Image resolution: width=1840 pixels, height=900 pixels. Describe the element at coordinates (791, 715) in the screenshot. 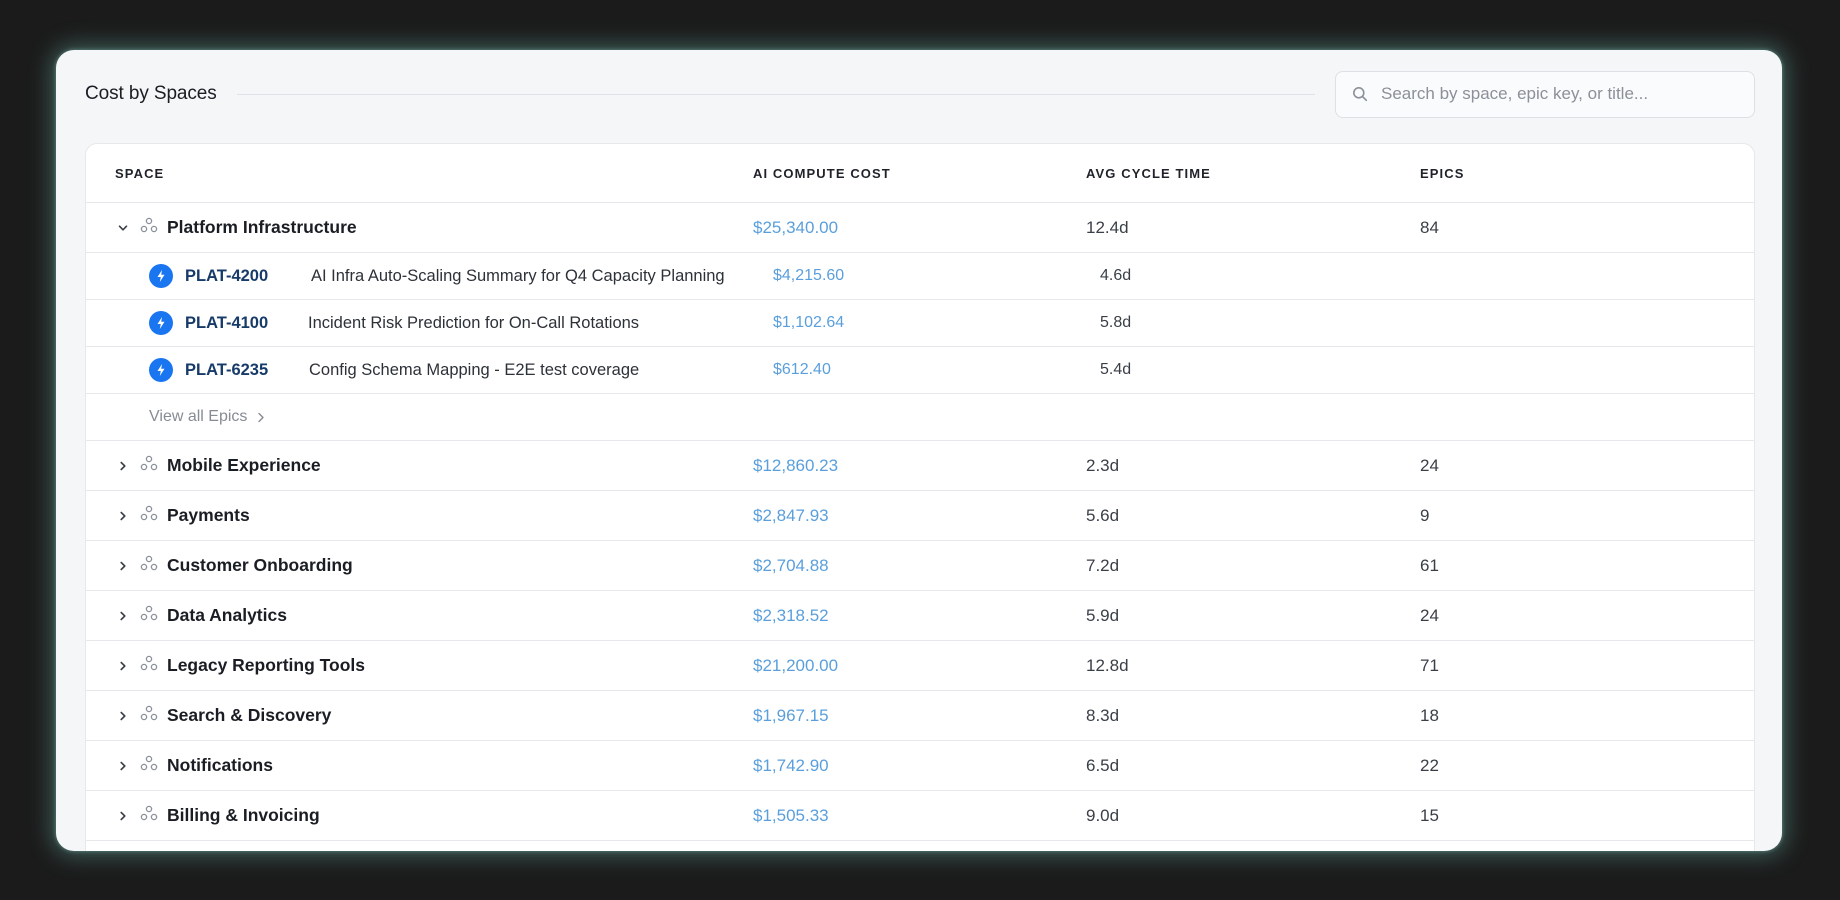

I see `space-cost: $1,967.15` at that location.